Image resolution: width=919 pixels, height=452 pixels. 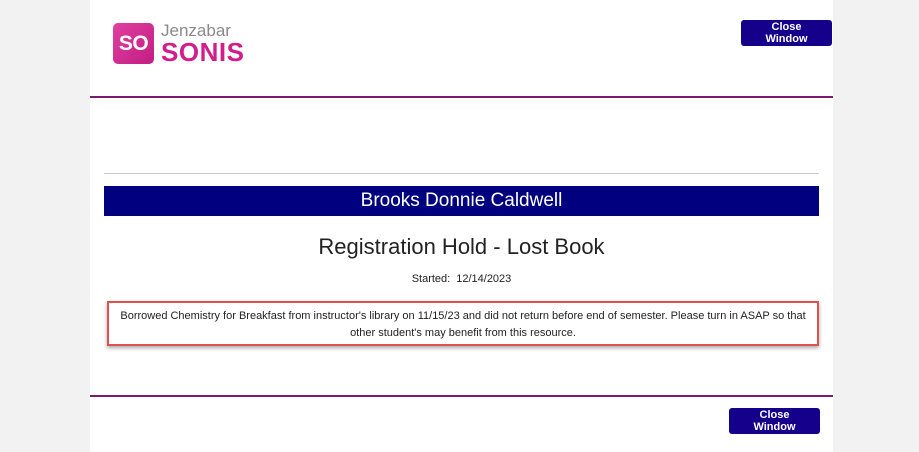 What do you see at coordinates (431, 279) in the screenshot?
I see `started-label: Started:` at bounding box center [431, 279].